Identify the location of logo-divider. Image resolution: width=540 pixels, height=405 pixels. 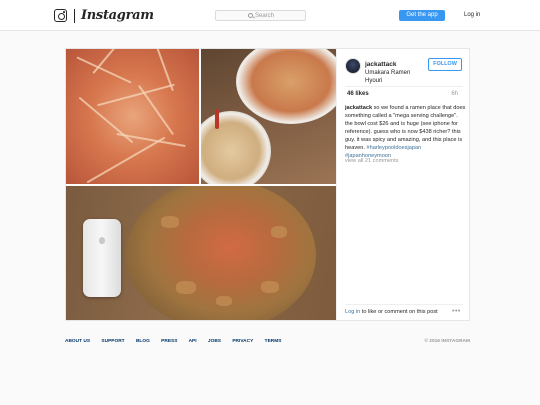
(74, 16).